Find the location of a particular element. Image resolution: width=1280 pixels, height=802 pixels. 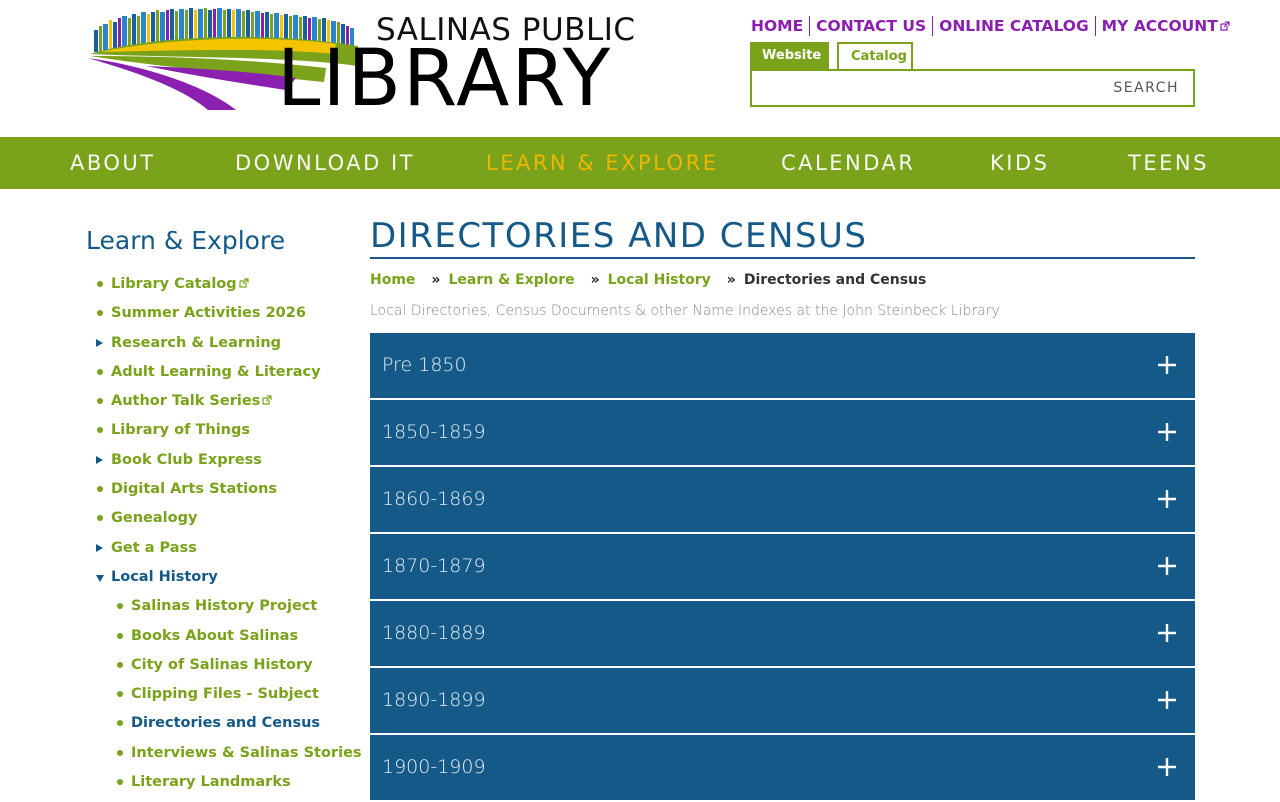

sidebar-item-label: Salinas History Project is located at coordinates (224, 606).